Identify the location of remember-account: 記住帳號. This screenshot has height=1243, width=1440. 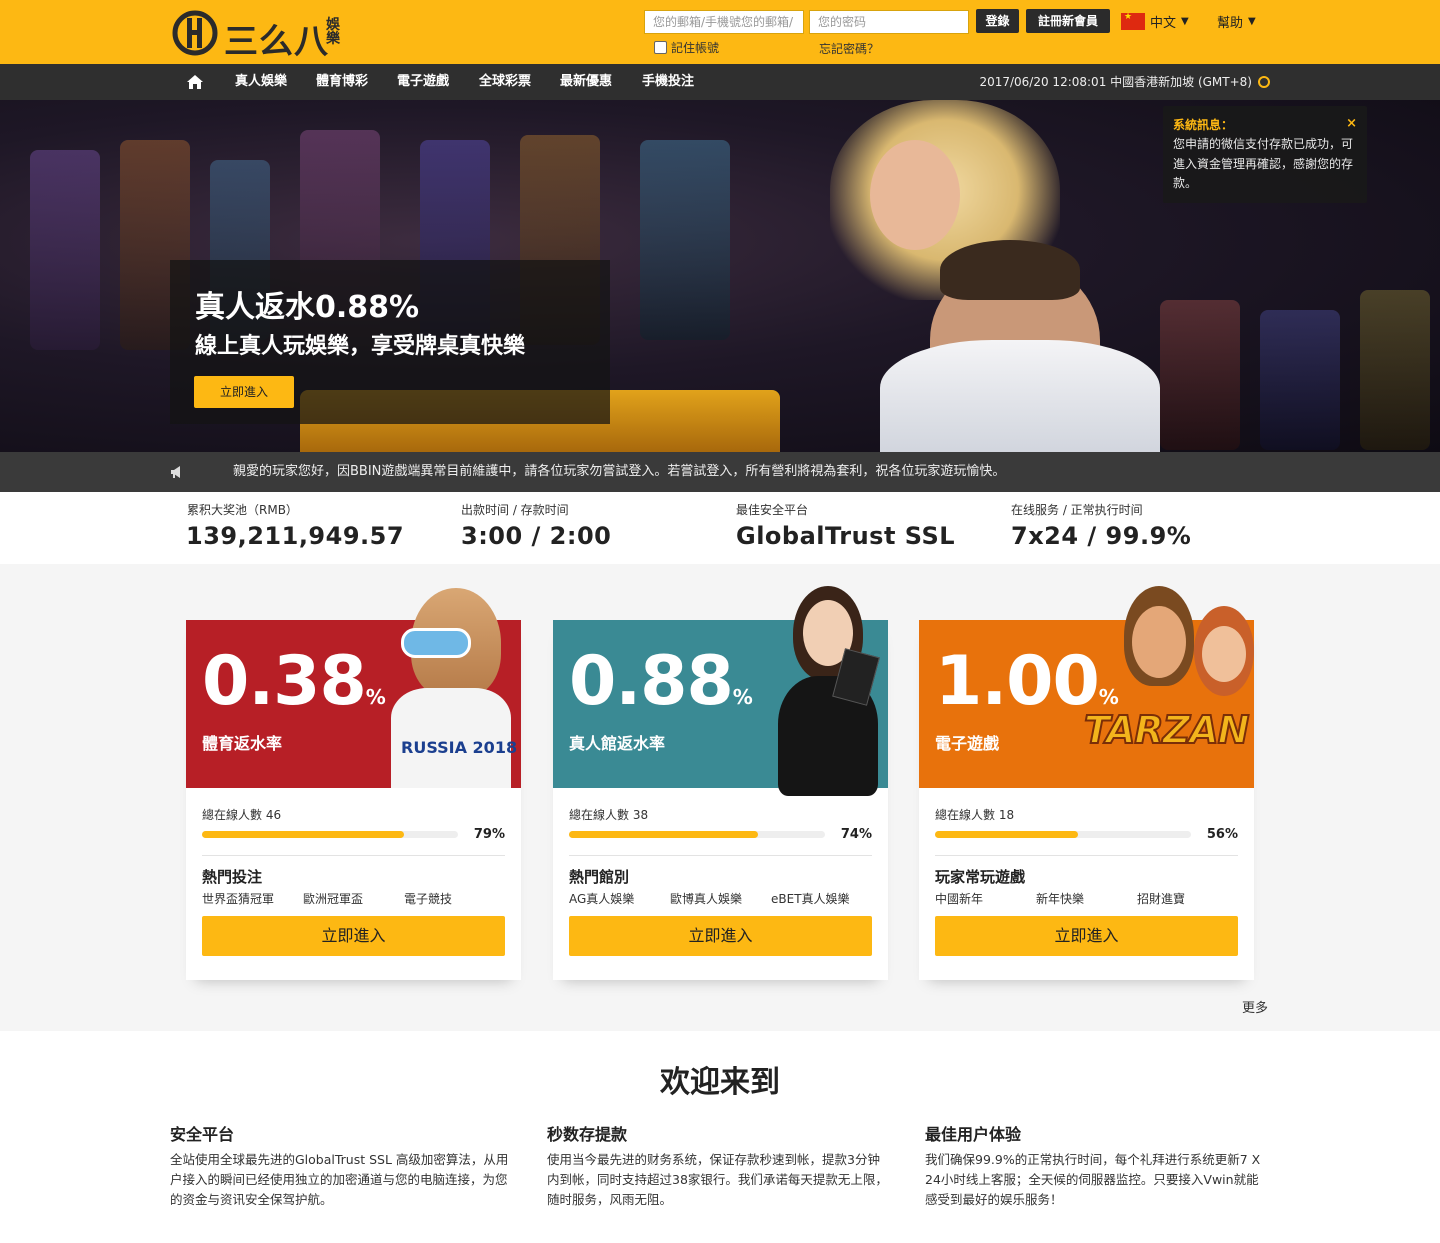
(686, 47).